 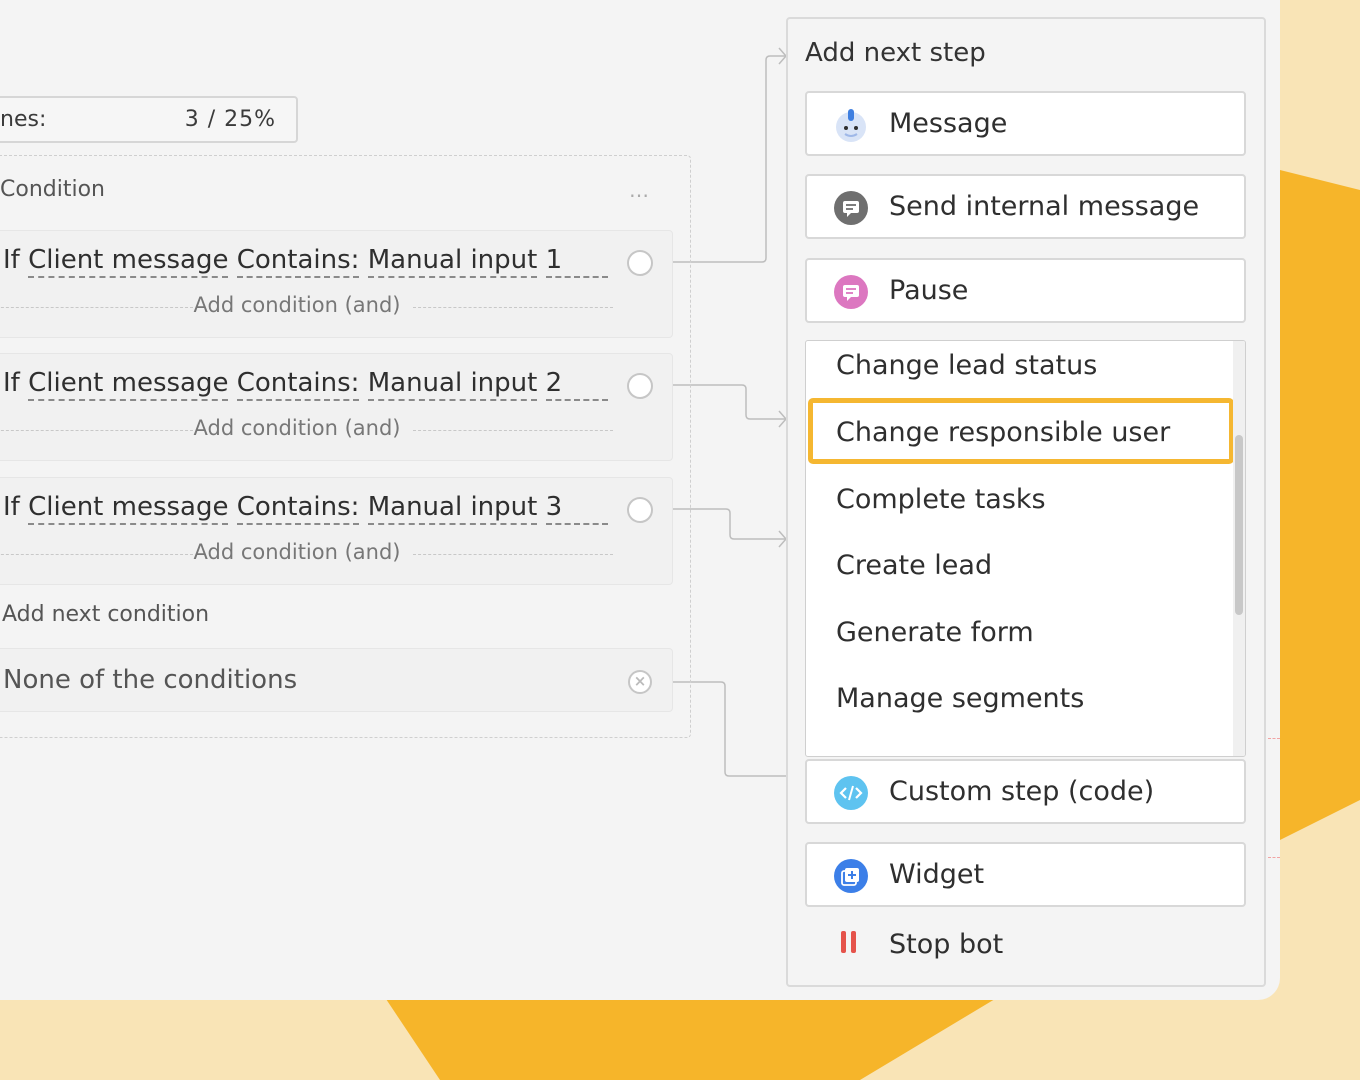 I want to click on counter-box: nes: 3 / 25%, so click(x=149, y=119).